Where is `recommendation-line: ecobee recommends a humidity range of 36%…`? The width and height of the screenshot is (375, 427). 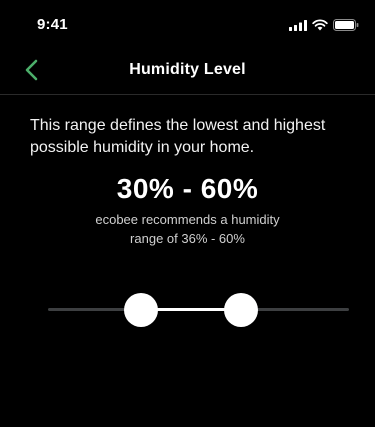
recommendation-line: ecobee recommends a humidity range of 36%… is located at coordinates (187, 229).